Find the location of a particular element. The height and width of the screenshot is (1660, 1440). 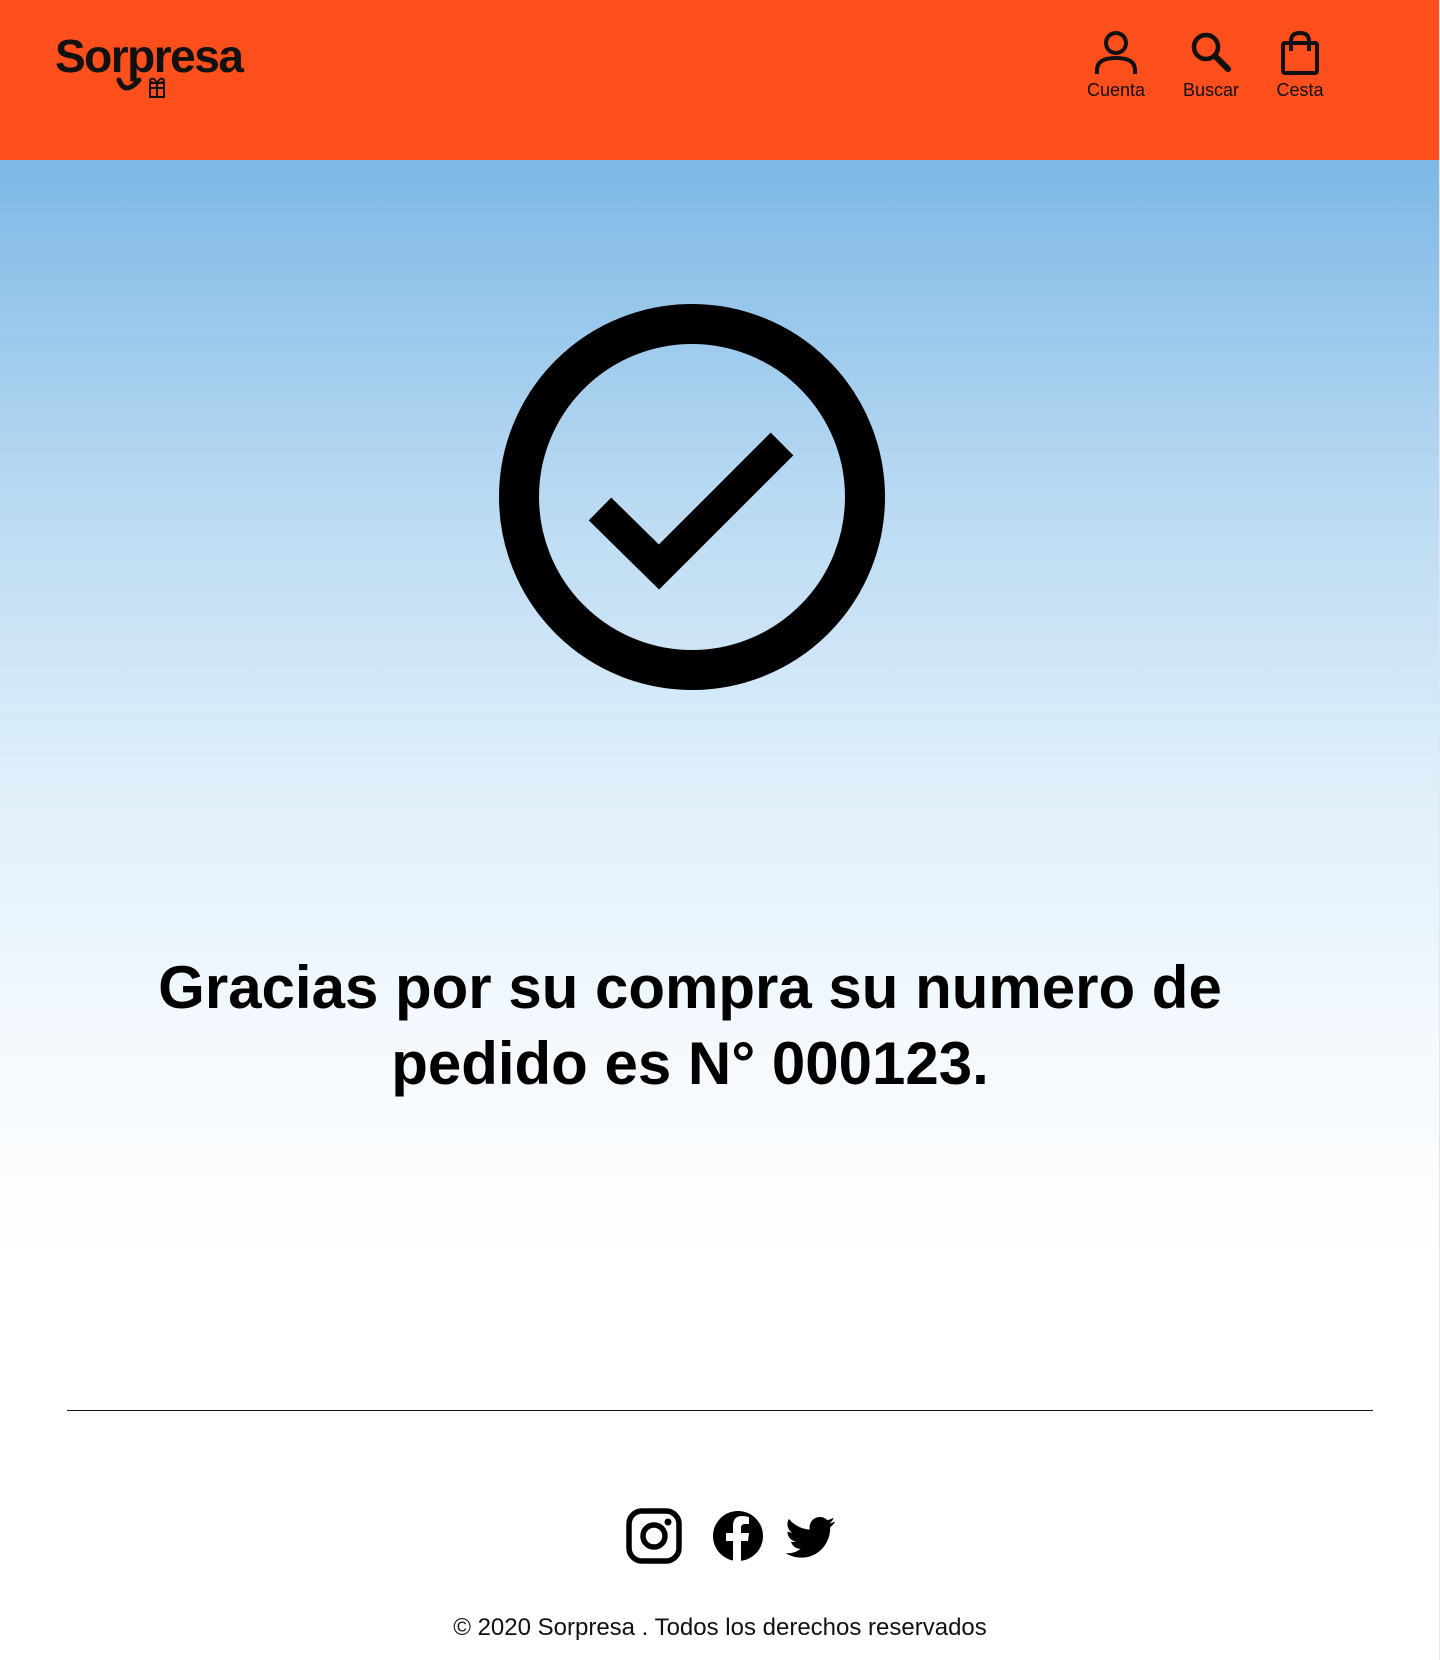

twitter-icon is located at coordinates (811, 1537).